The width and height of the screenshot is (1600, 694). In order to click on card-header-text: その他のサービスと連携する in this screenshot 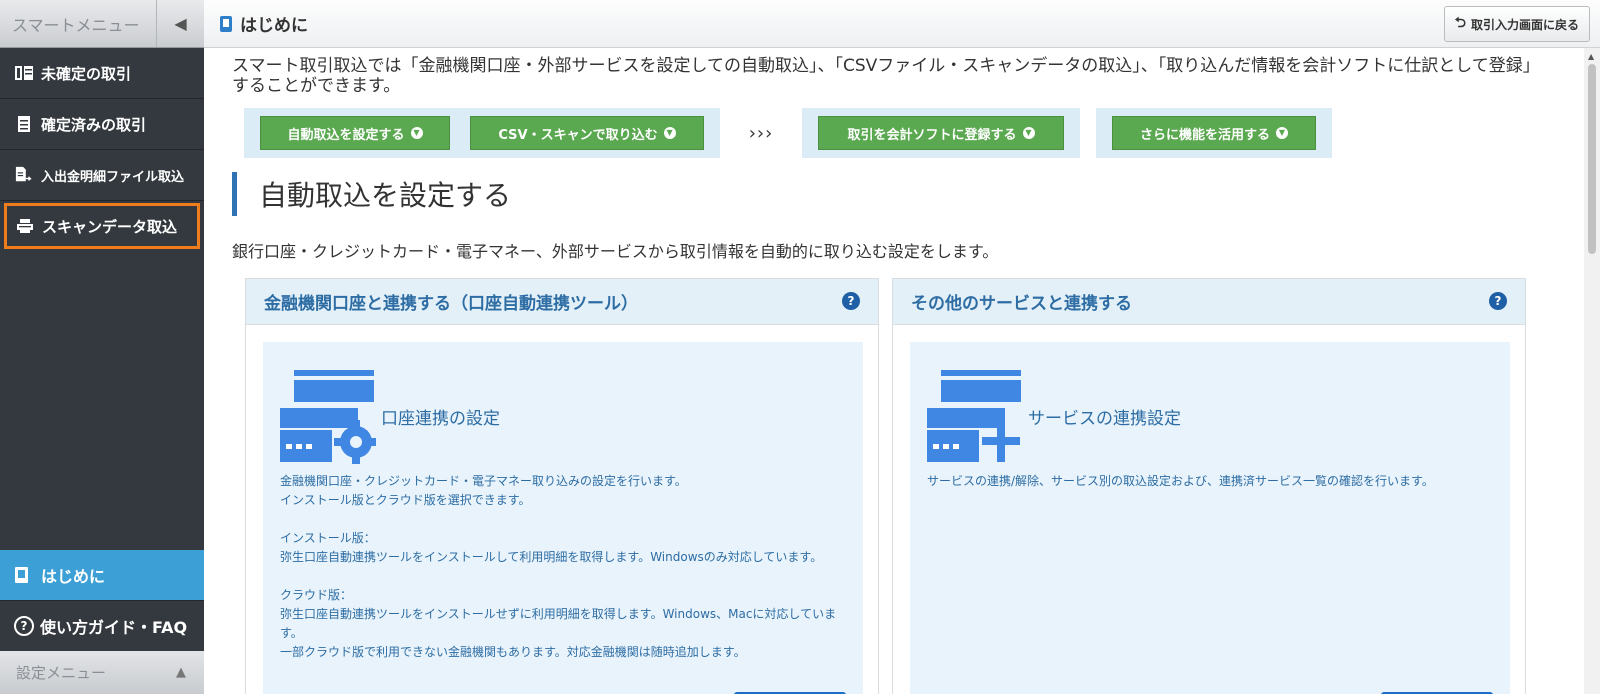, I will do `click(1021, 304)`.